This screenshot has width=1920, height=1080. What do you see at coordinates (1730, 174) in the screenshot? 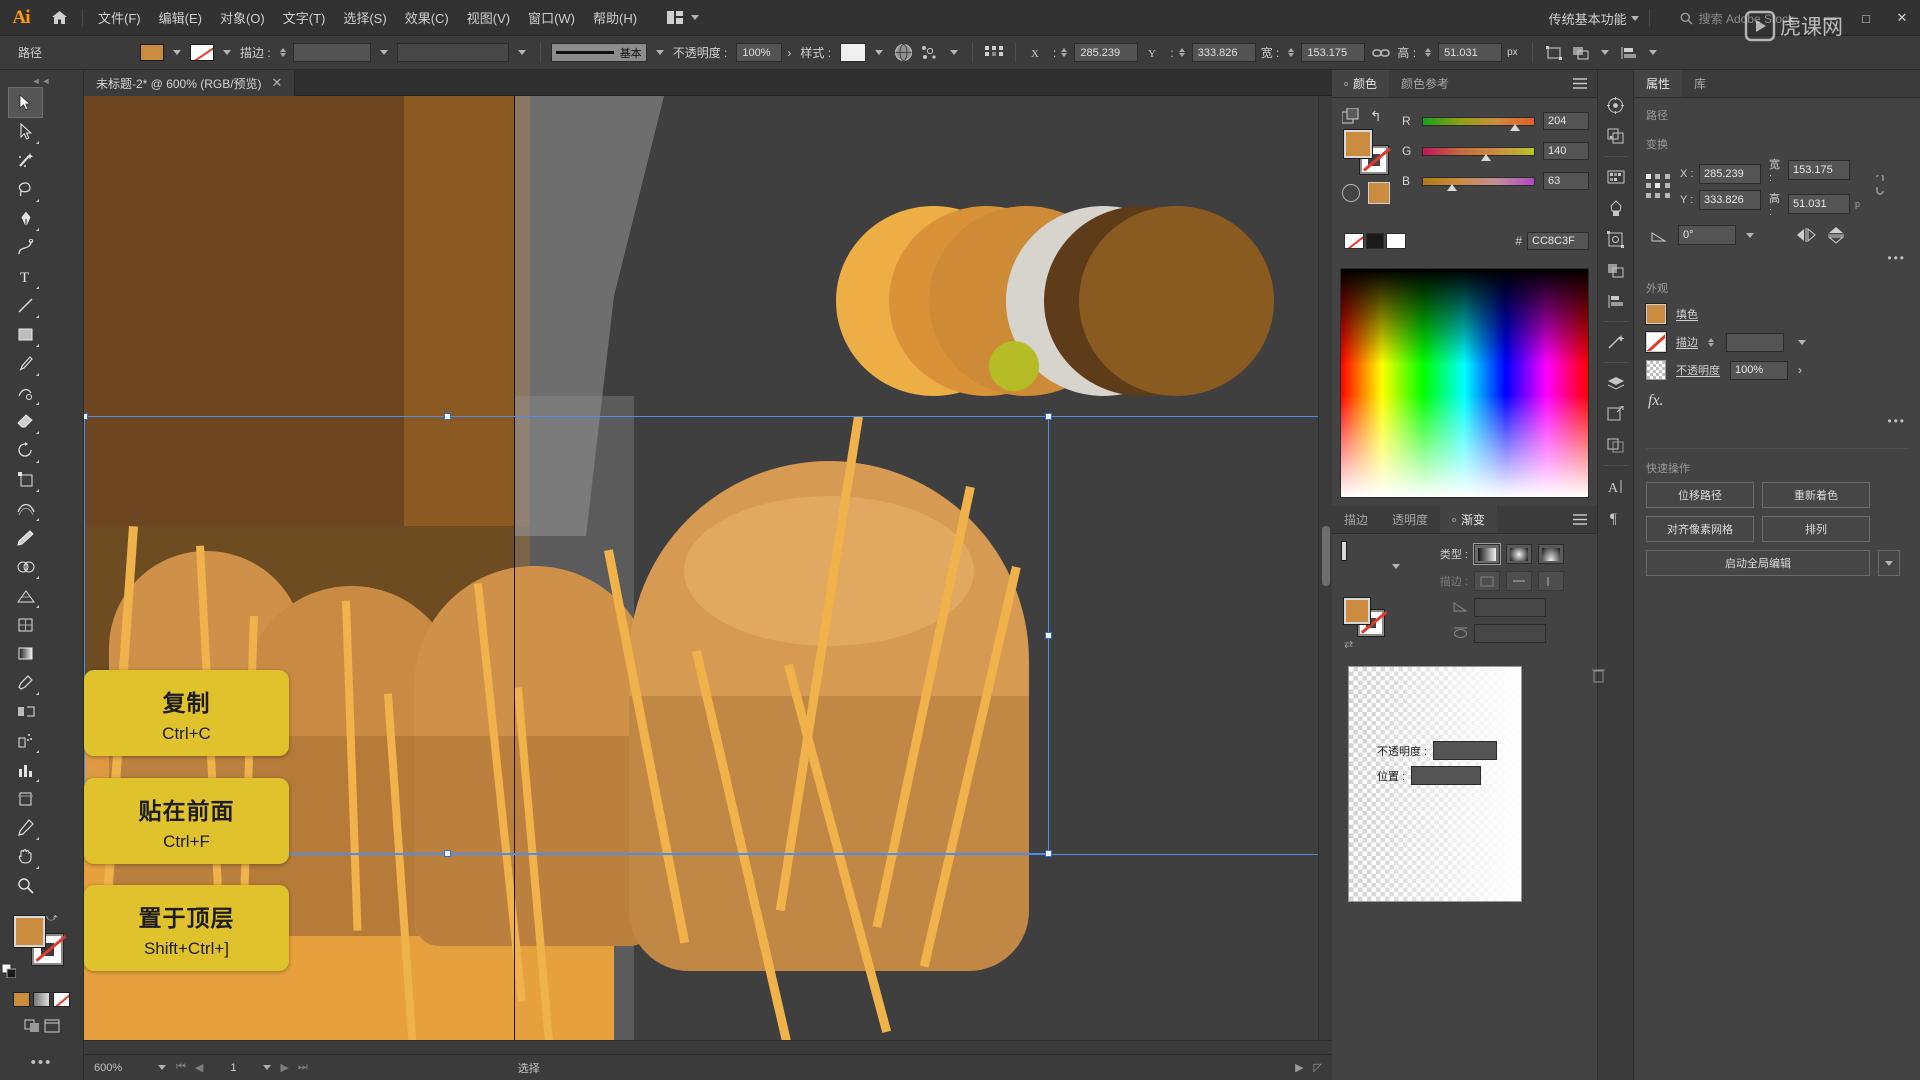
I see `x-input: 285.239` at bounding box center [1730, 174].